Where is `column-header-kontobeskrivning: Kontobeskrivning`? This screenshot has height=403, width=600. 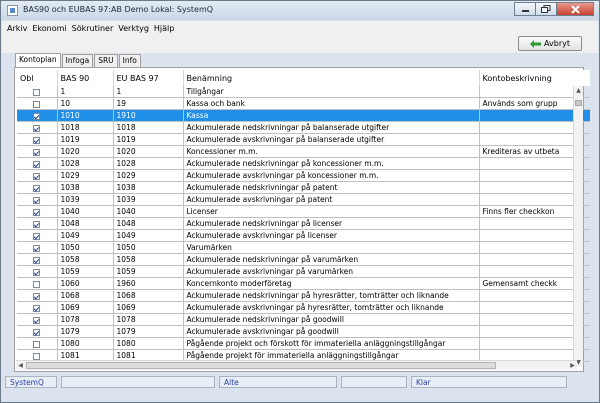
column-header-kontobeskrivning: Kontobeskrivning is located at coordinates (534, 78).